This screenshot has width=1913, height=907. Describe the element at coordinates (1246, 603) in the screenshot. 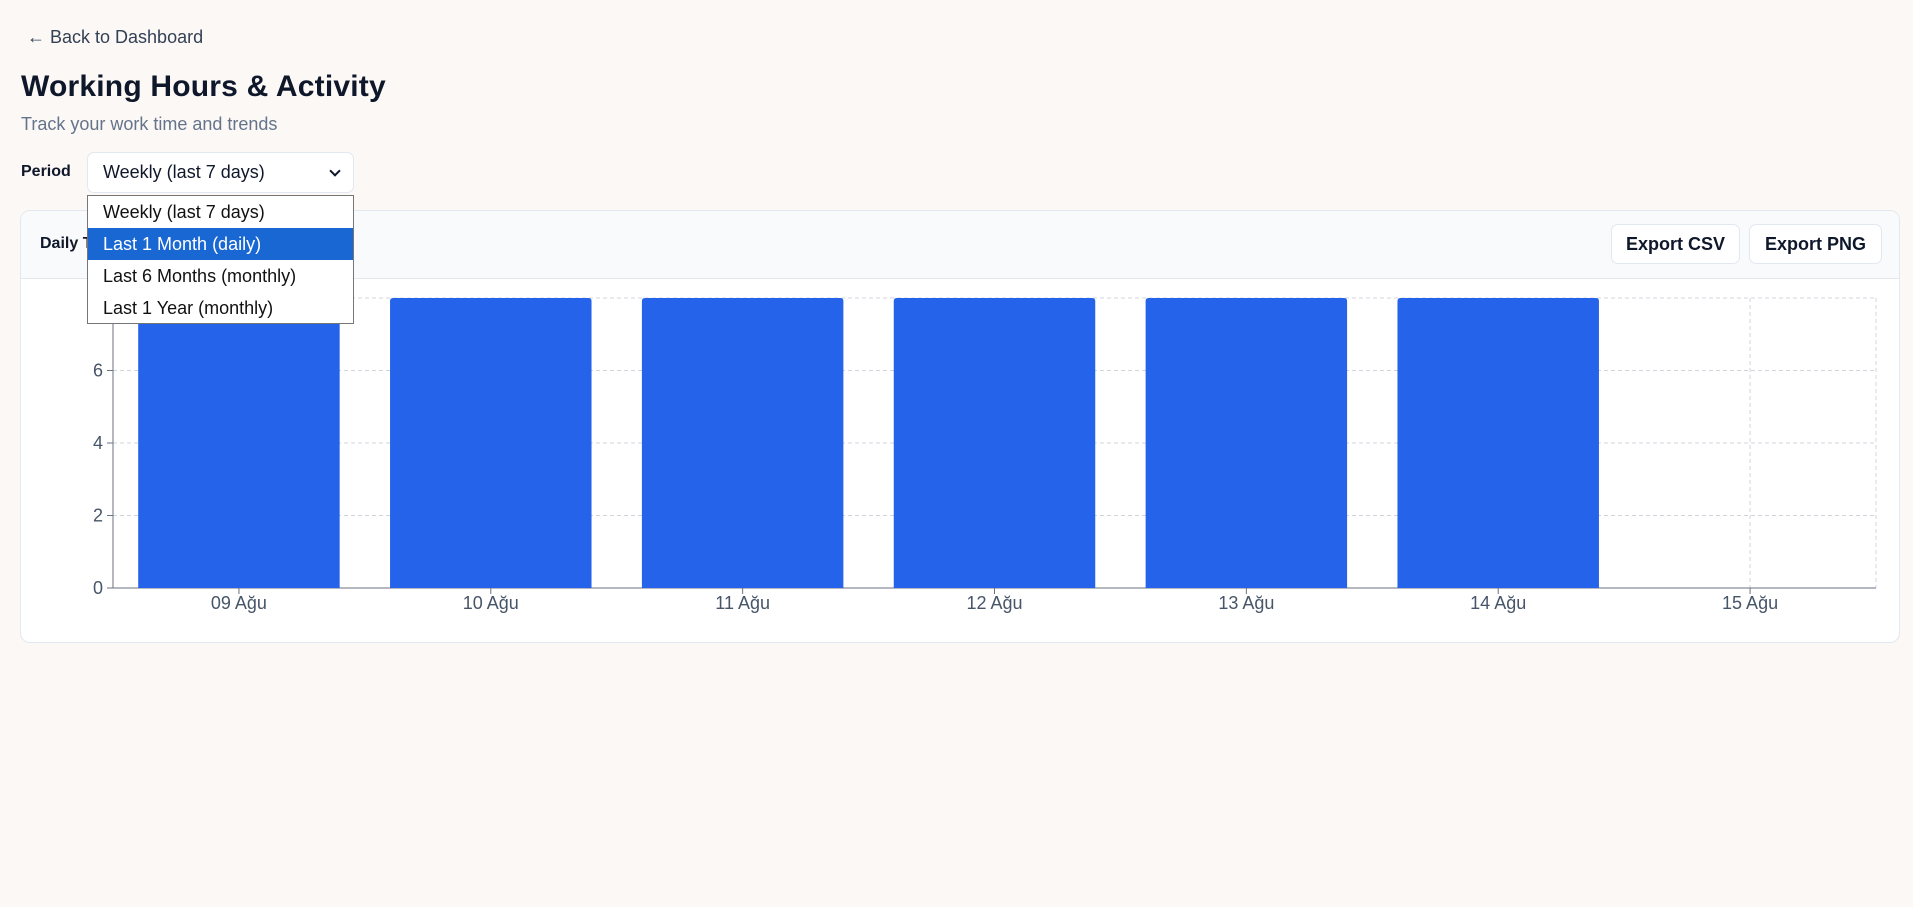

I see `x-tick-label: 13 Ağu` at that location.